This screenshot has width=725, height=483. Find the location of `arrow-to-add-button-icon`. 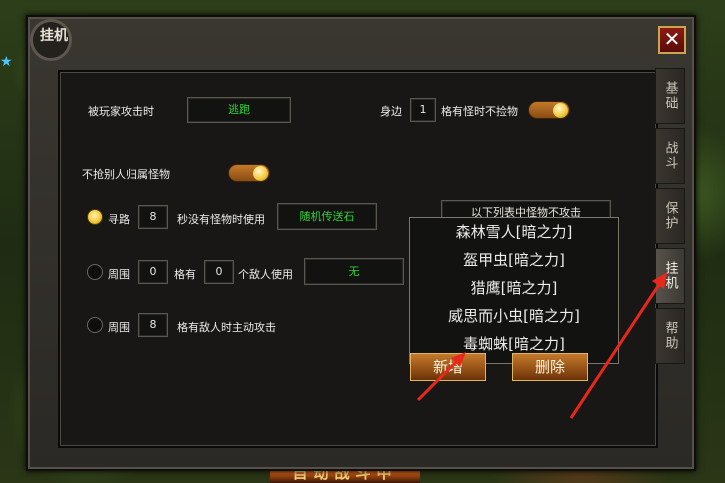

arrow-to-add-button-icon is located at coordinates (441, 377).